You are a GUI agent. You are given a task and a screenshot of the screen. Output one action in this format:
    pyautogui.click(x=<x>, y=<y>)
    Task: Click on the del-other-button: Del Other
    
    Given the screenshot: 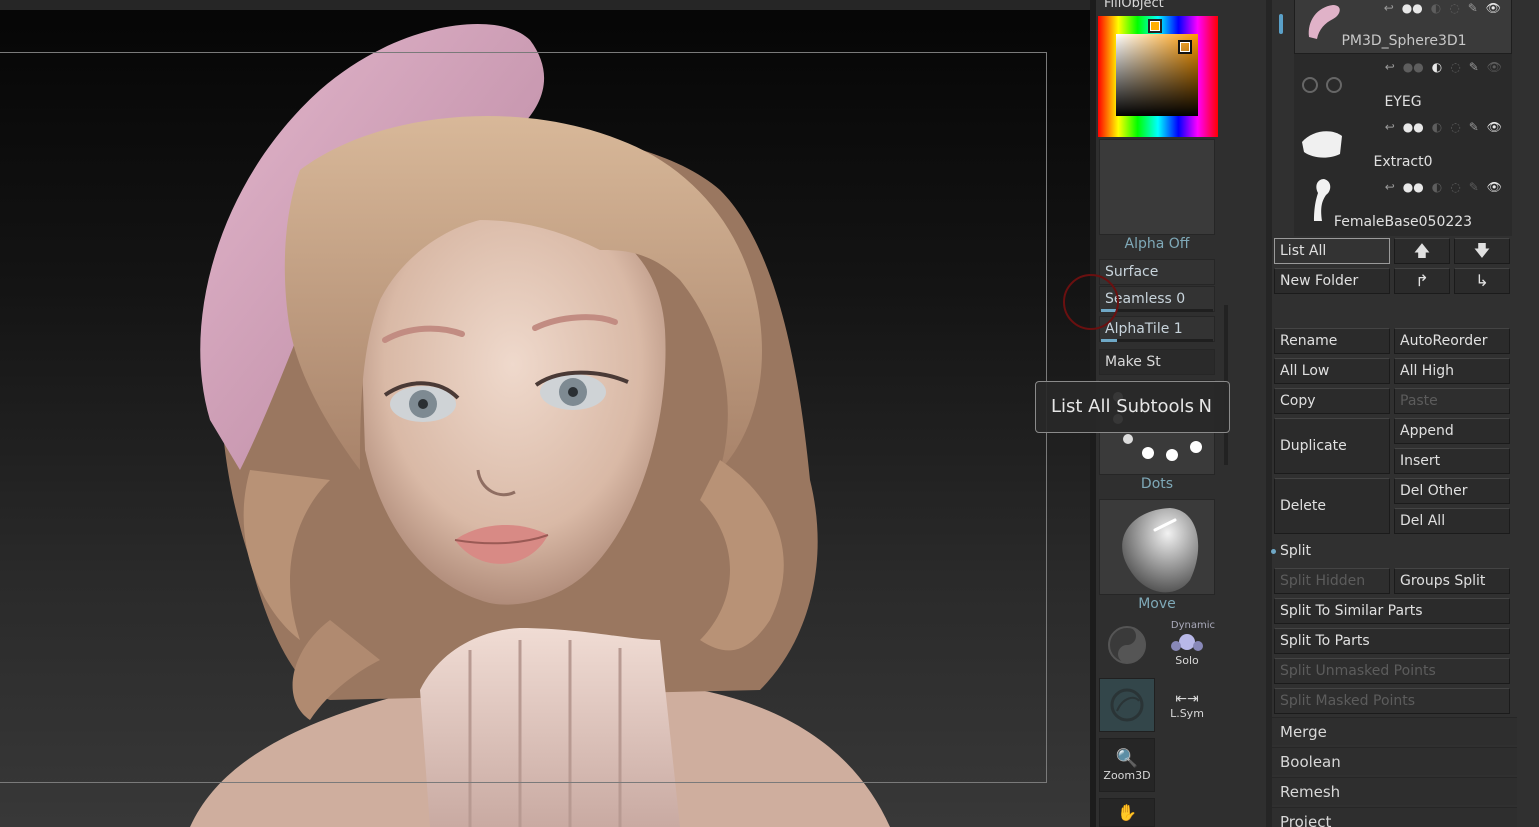 What is the action you would take?
    pyautogui.click(x=1452, y=491)
    